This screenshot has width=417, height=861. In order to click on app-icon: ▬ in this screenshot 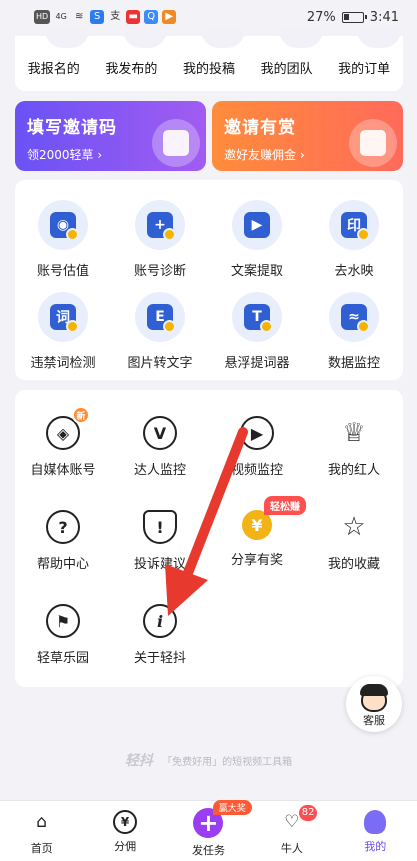, I will do `click(133, 17)`.